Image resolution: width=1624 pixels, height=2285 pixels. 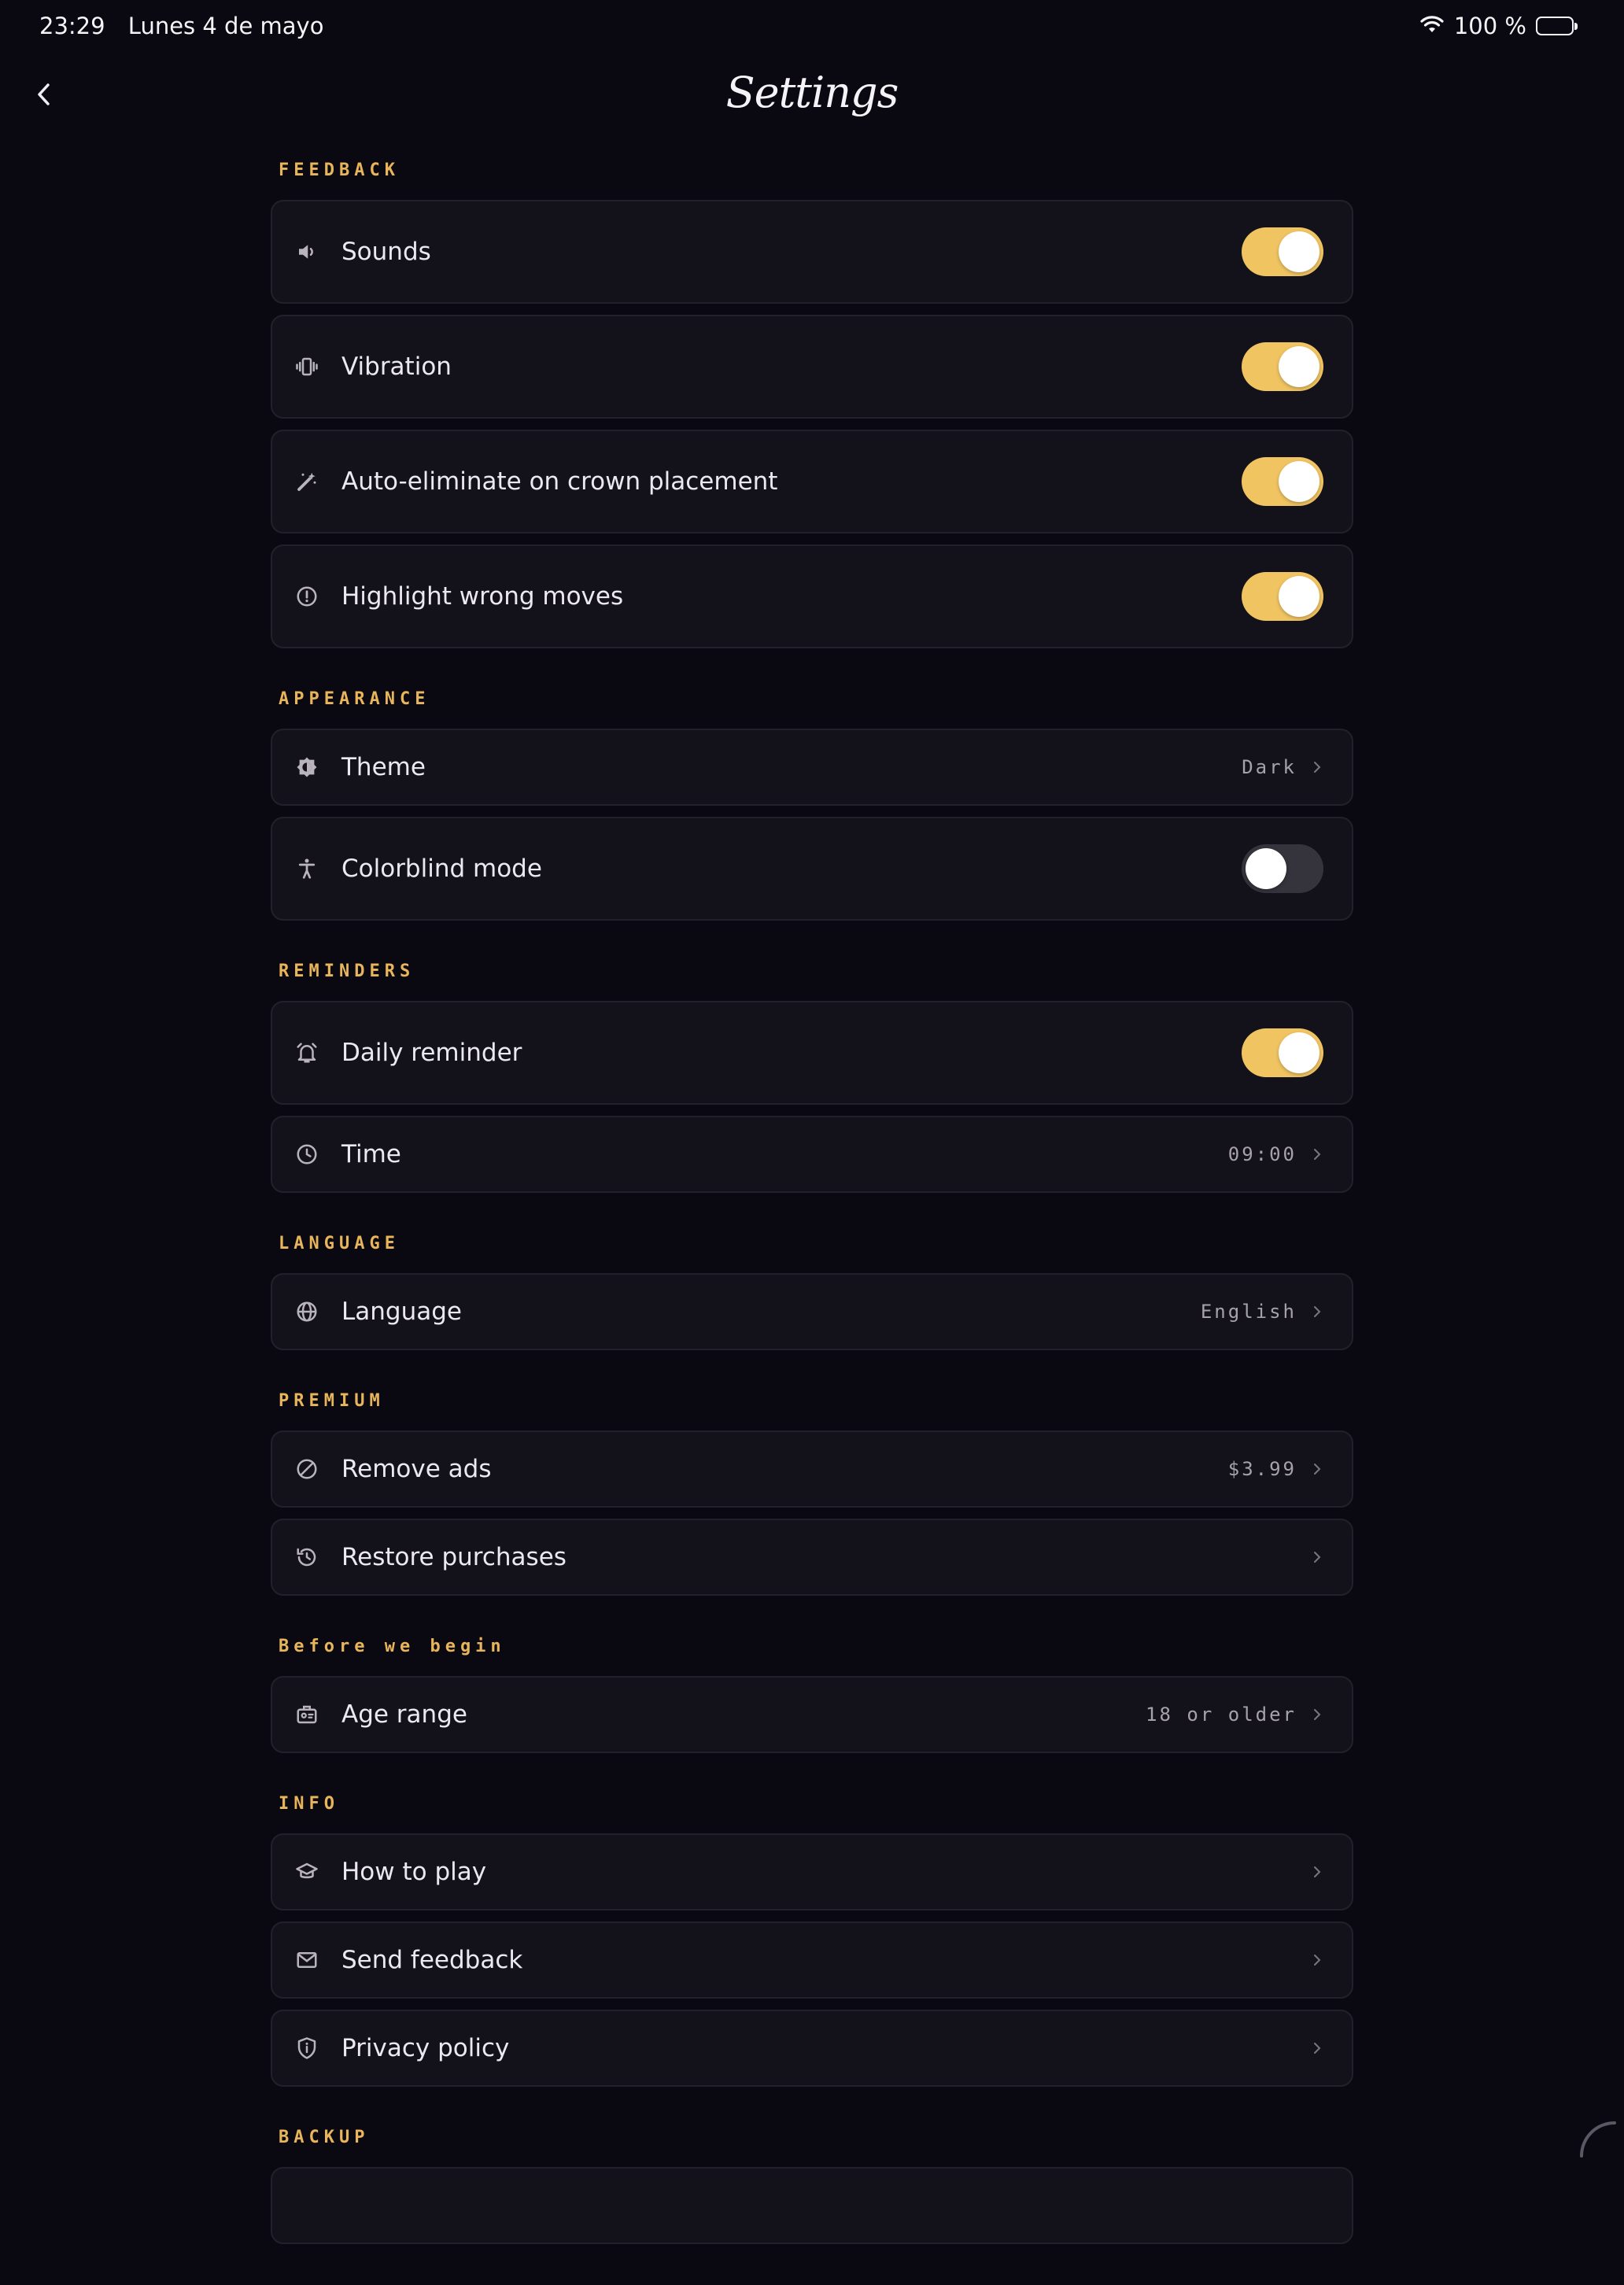 What do you see at coordinates (812, 1469) in the screenshot?
I see `setting-remove-ads: Remove ads $3.99` at bounding box center [812, 1469].